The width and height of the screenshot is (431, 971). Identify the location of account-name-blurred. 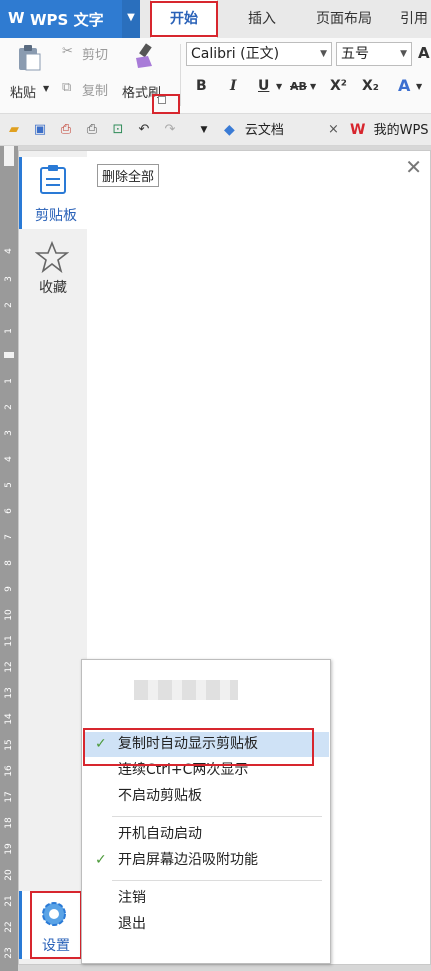
(186, 690).